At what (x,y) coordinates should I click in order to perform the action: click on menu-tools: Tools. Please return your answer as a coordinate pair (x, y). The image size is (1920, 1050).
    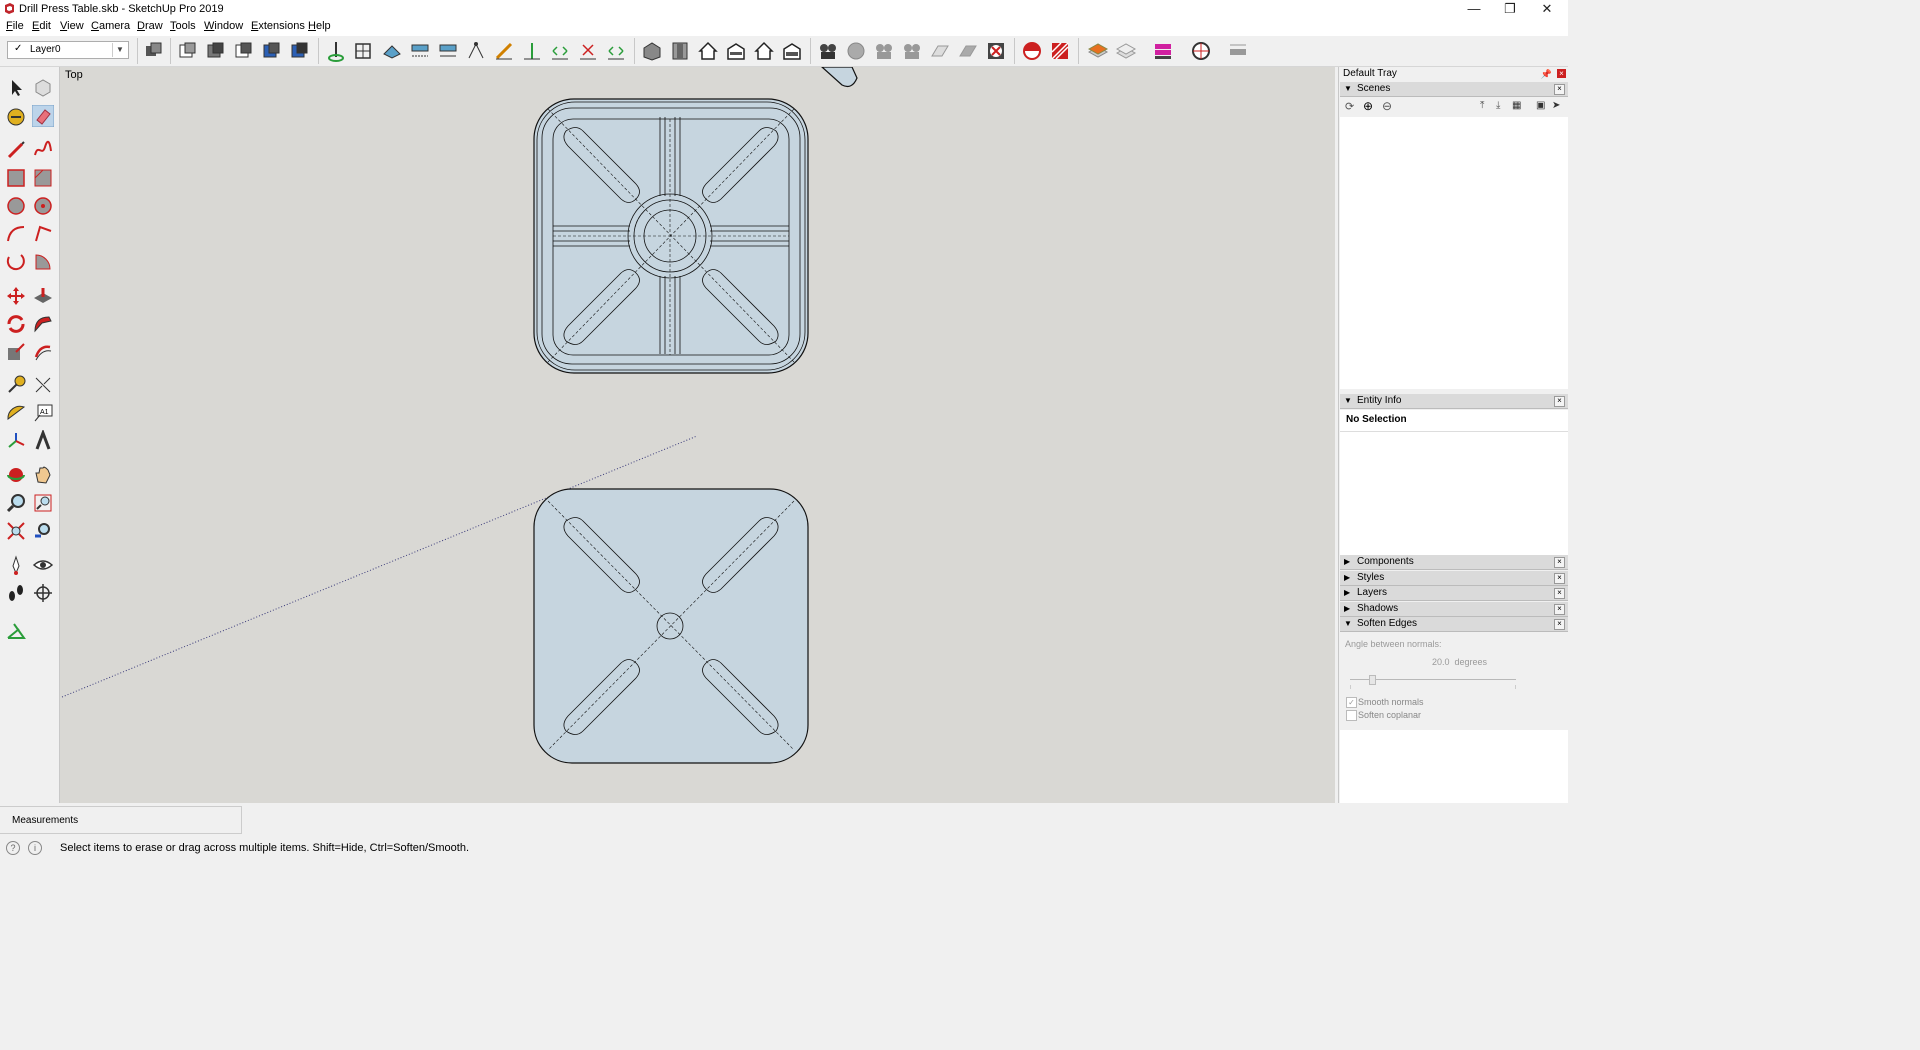
    Looking at the image, I should click on (183, 26).